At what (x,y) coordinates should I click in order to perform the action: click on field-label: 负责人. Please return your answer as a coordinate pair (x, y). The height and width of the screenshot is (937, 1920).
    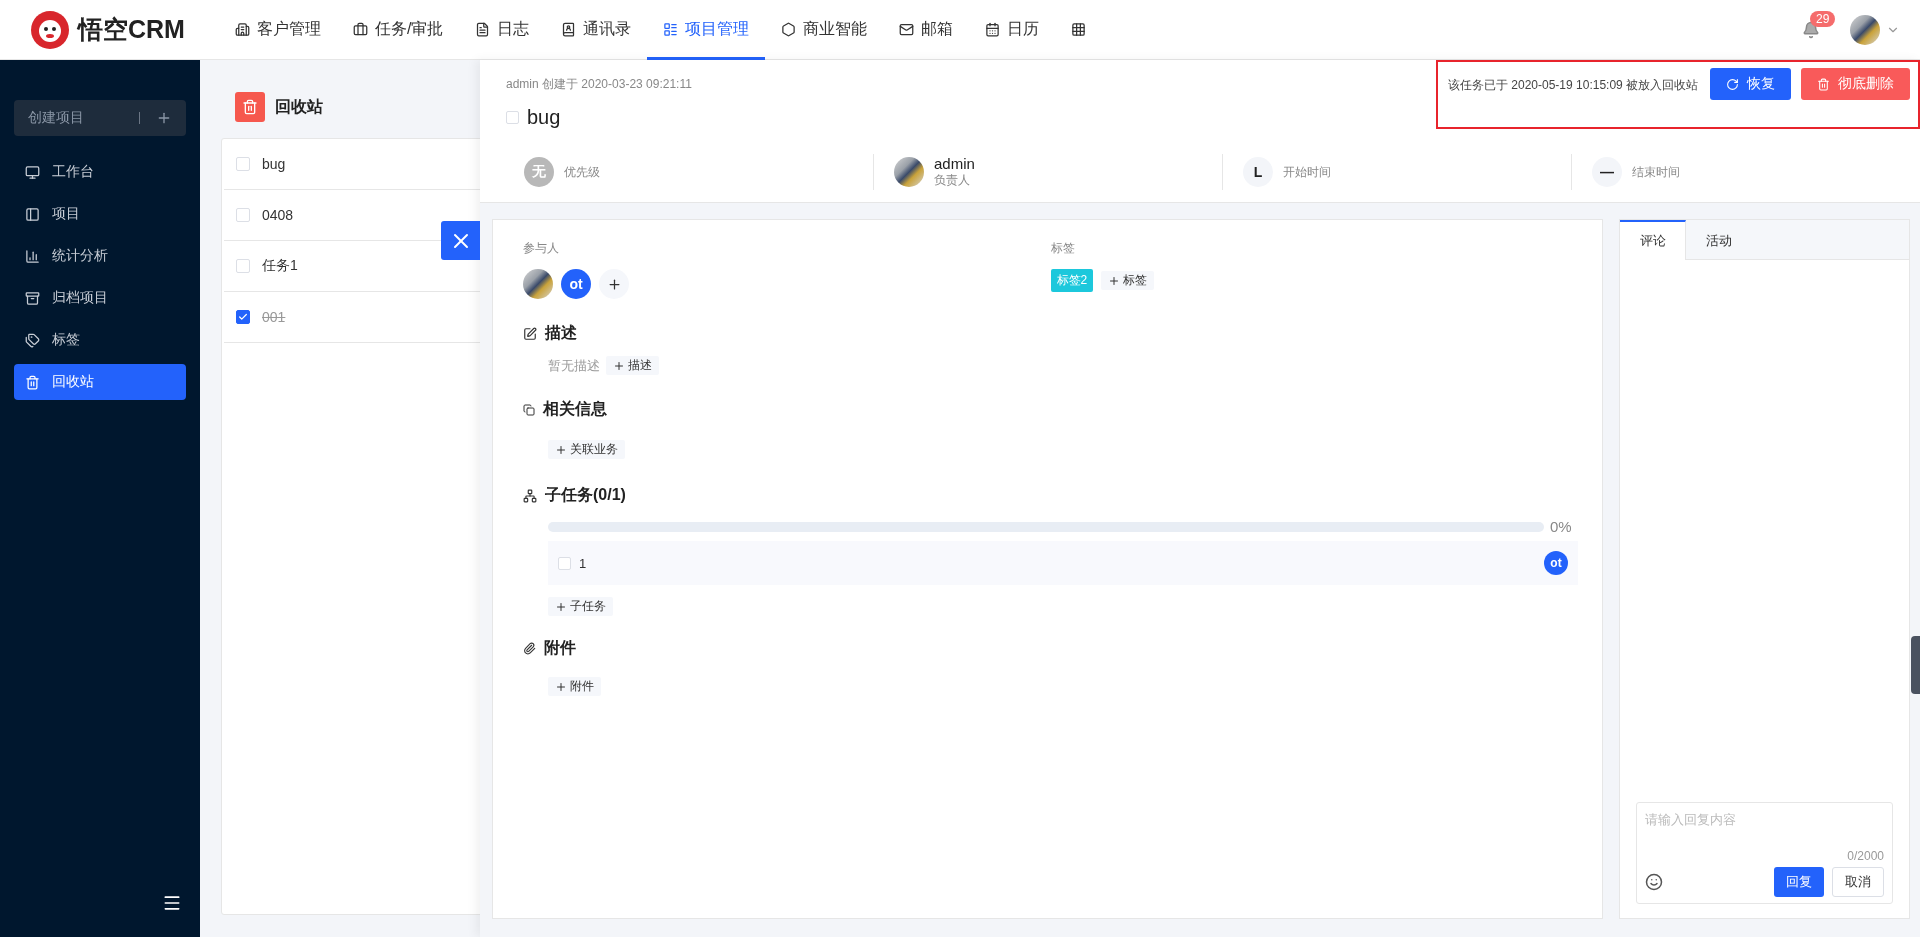
    Looking at the image, I should click on (952, 180).